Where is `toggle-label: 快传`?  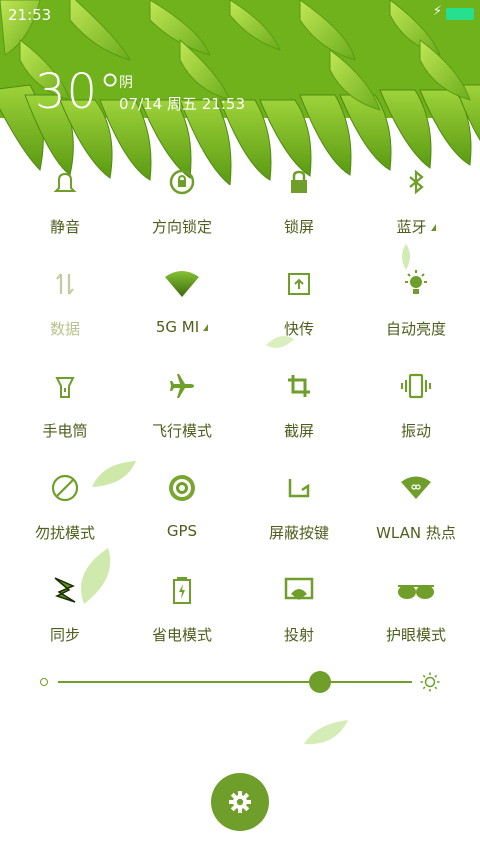
toggle-label: 快传 is located at coordinates (298, 329).